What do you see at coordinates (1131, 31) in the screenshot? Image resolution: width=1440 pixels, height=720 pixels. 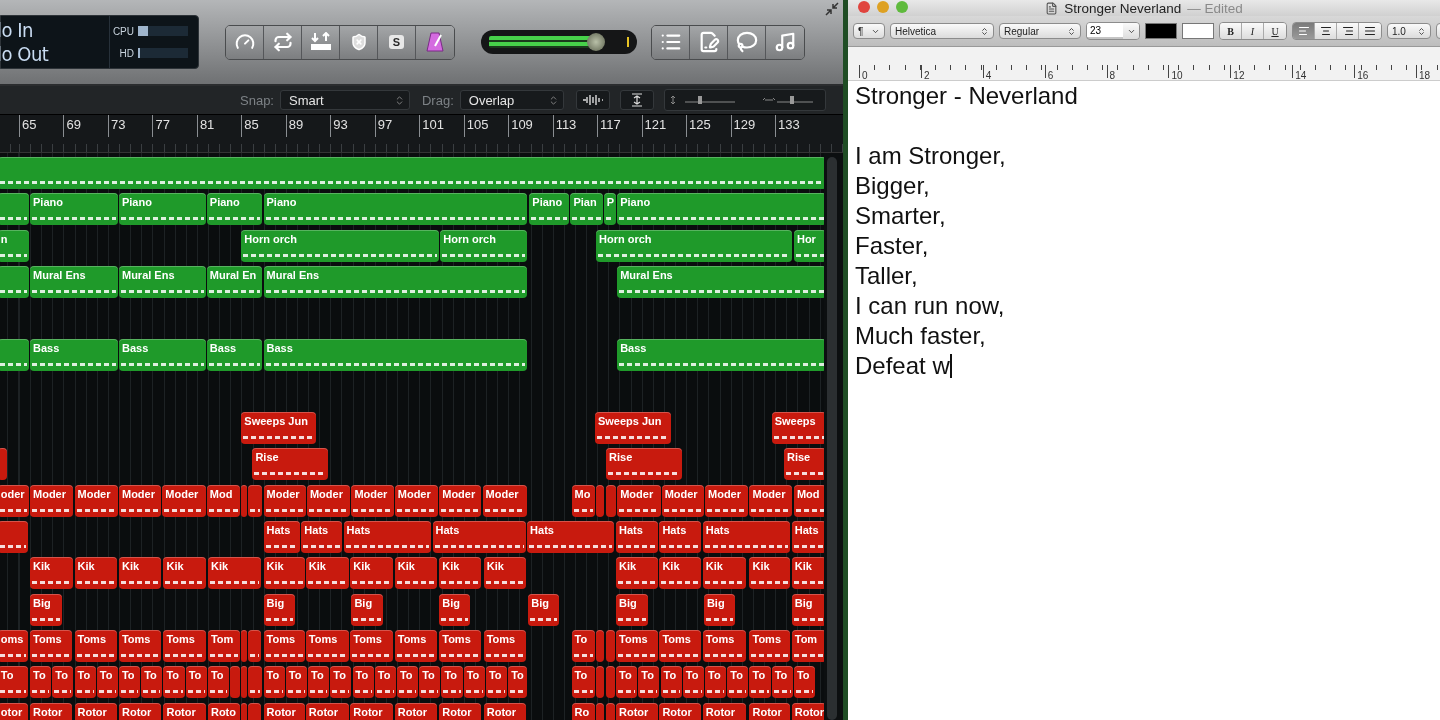 I see `size-dropdown-button` at bounding box center [1131, 31].